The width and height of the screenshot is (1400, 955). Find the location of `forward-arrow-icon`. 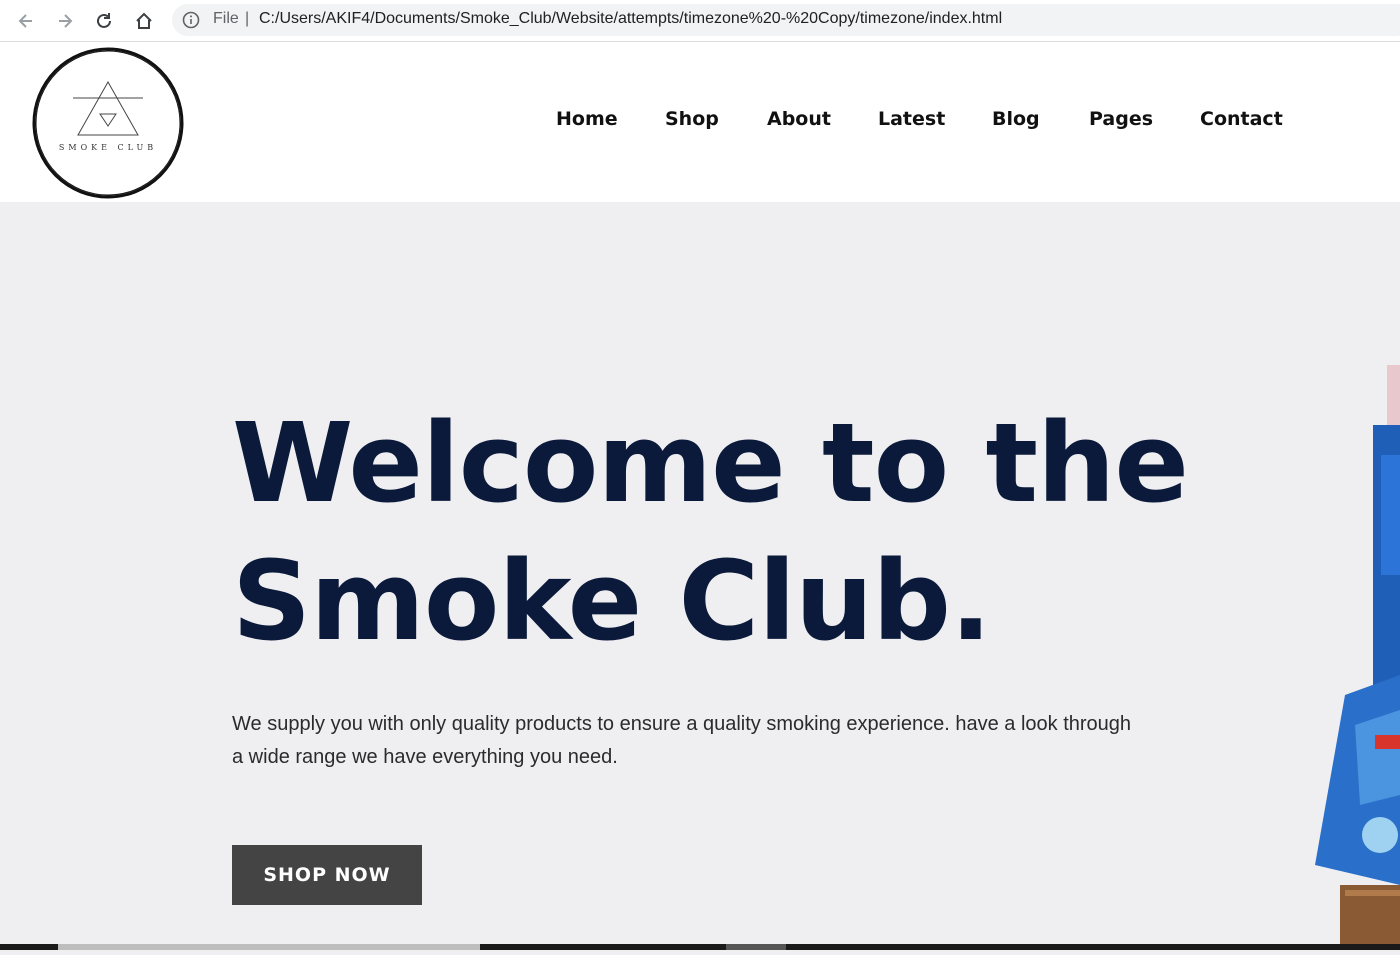

forward-arrow-icon is located at coordinates (65, 21).